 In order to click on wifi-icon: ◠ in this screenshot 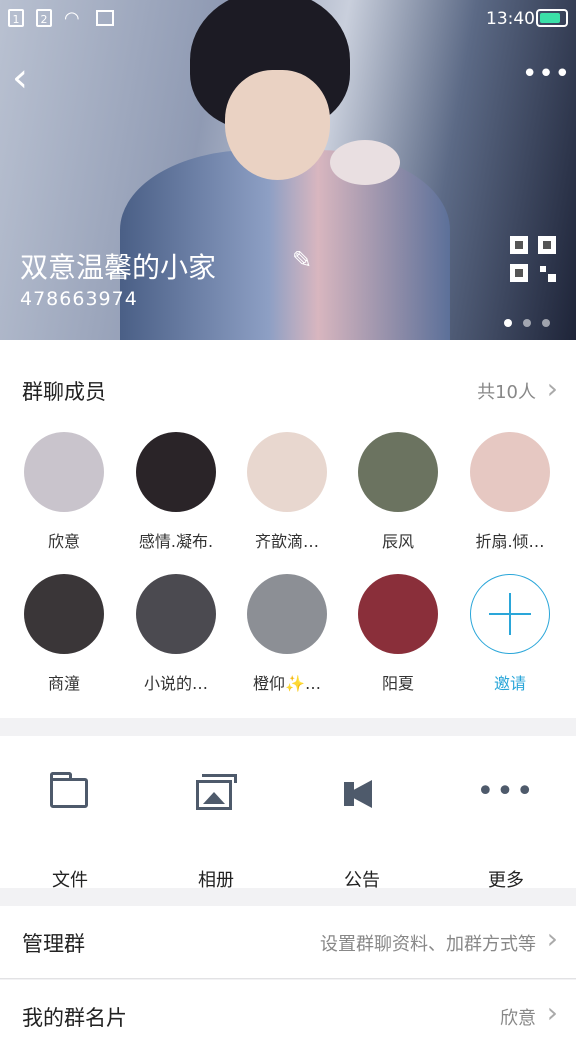, I will do `click(72, 18)`.